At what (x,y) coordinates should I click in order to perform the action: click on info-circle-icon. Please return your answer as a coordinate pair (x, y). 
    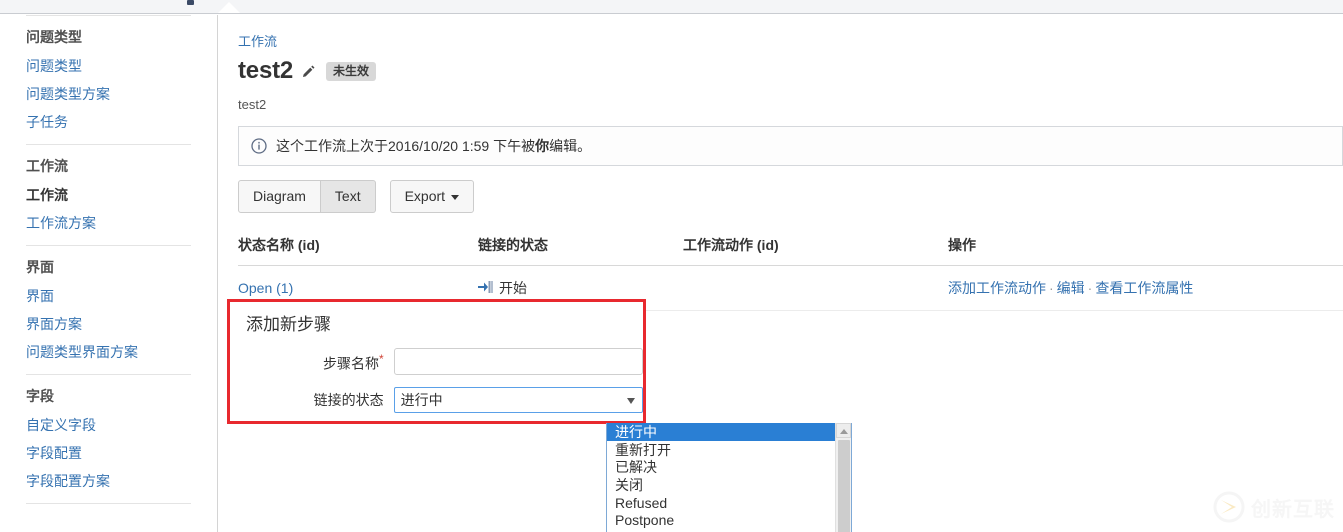
    Looking at the image, I should click on (259, 146).